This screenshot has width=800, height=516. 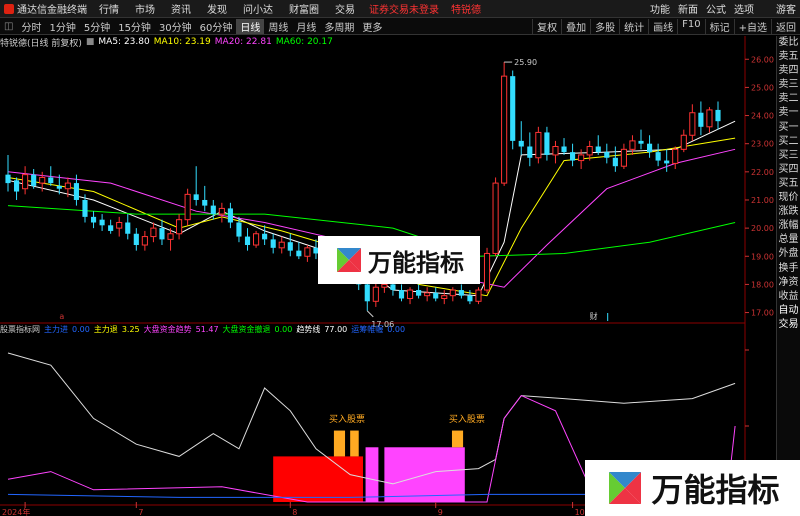 I want to click on menu-item-ask: 问小达, so click(x=258, y=8).